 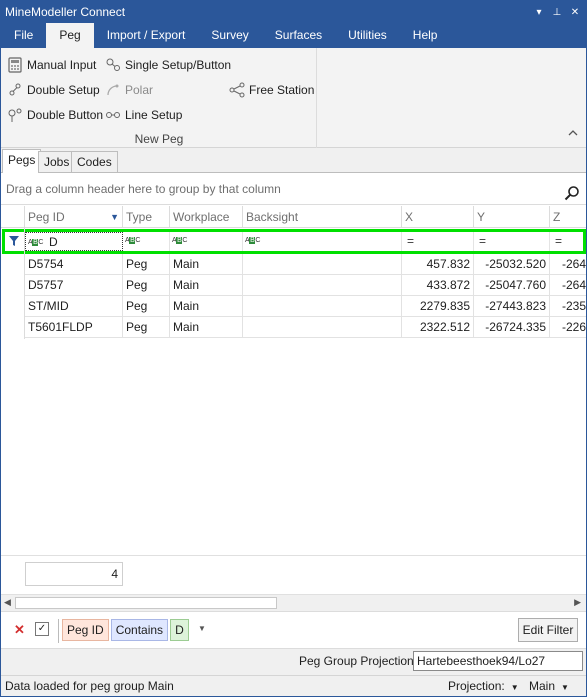 I want to click on filter-property-chip: Peg ID, so click(x=85, y=630).